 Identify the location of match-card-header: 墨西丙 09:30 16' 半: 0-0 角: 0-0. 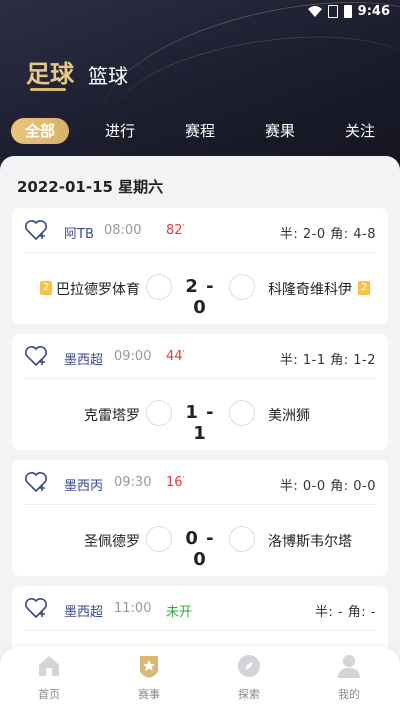
(200, 482).